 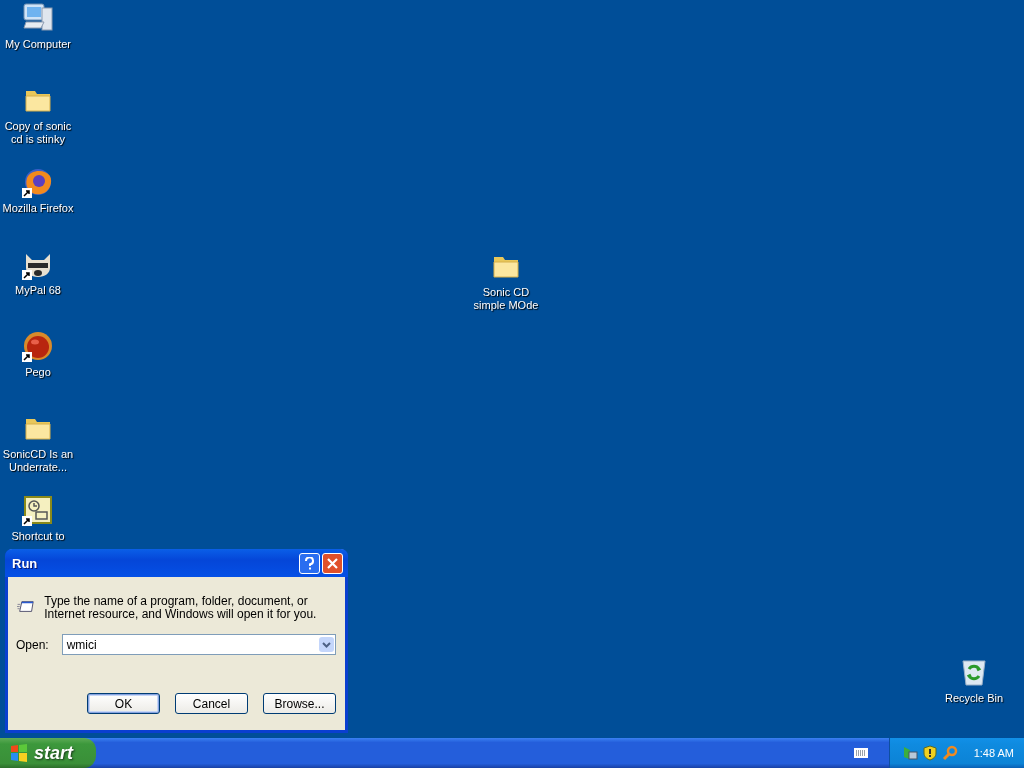 What do you see at coordinates (38, 290) in the screenshot?
I see `icon-label: MyPal 68` at bounding box center [38, 290].